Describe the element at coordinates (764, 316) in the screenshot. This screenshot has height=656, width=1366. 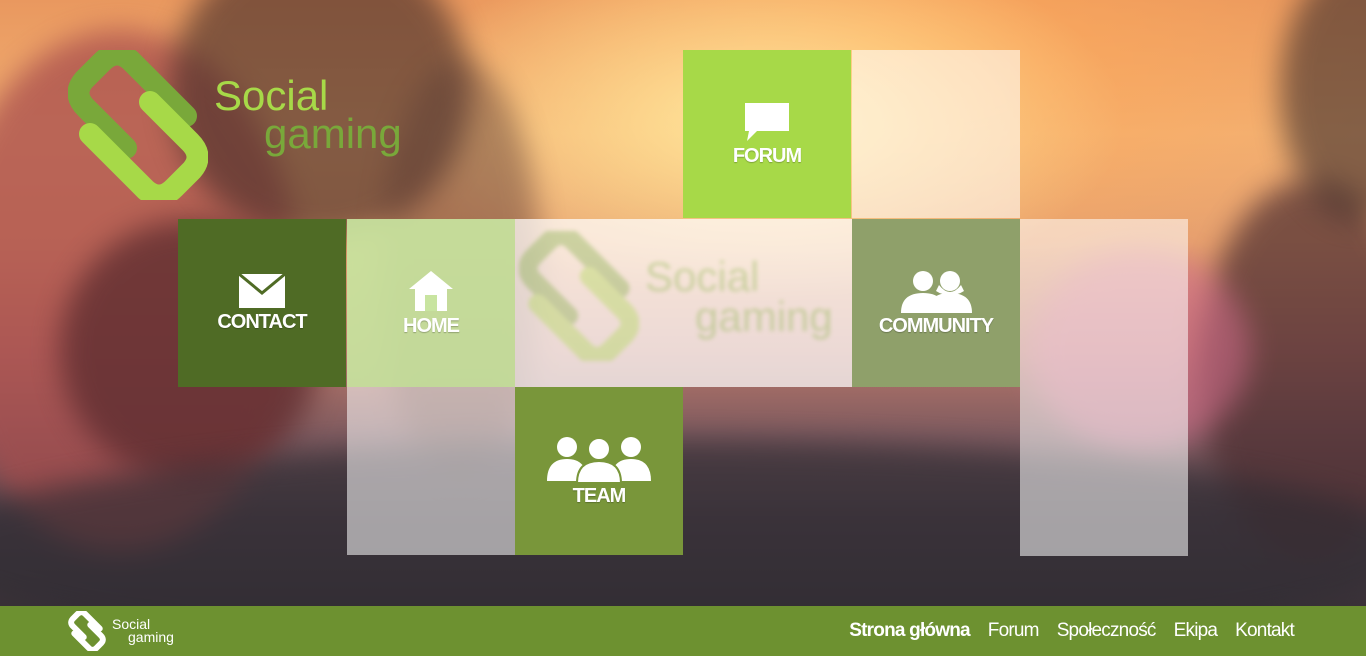
I see `watermark-line-2: gaming` at that location.